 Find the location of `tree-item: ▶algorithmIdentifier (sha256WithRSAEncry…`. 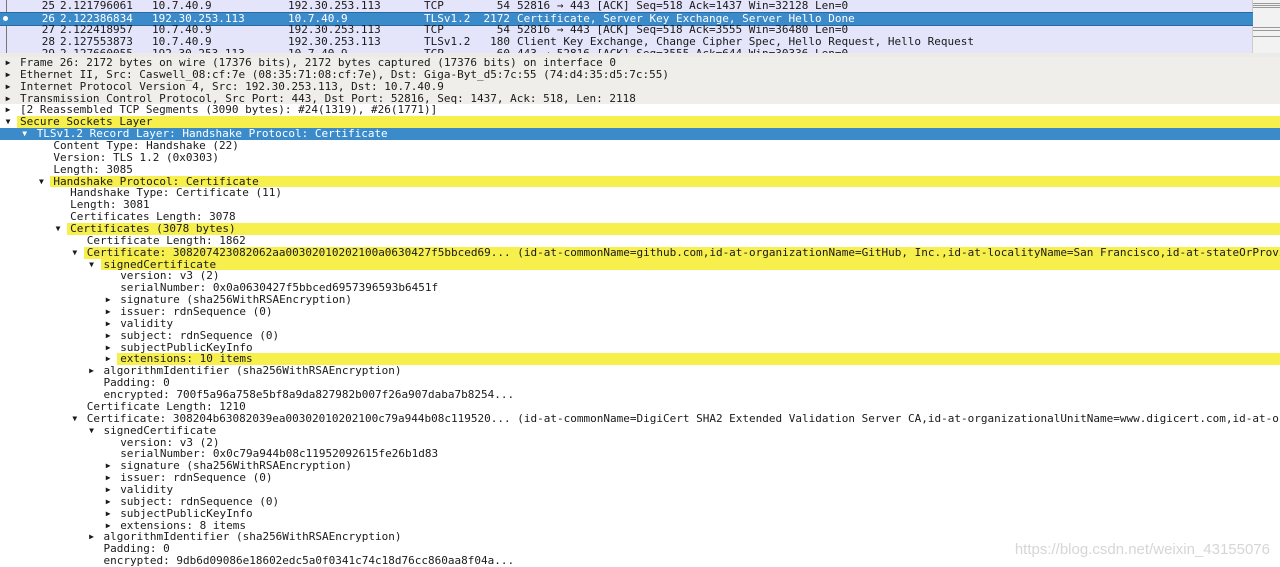

tree-item: ▶algorithmIdentifier (sha256WithRSAEncry… is located at coordinates (640, 371).